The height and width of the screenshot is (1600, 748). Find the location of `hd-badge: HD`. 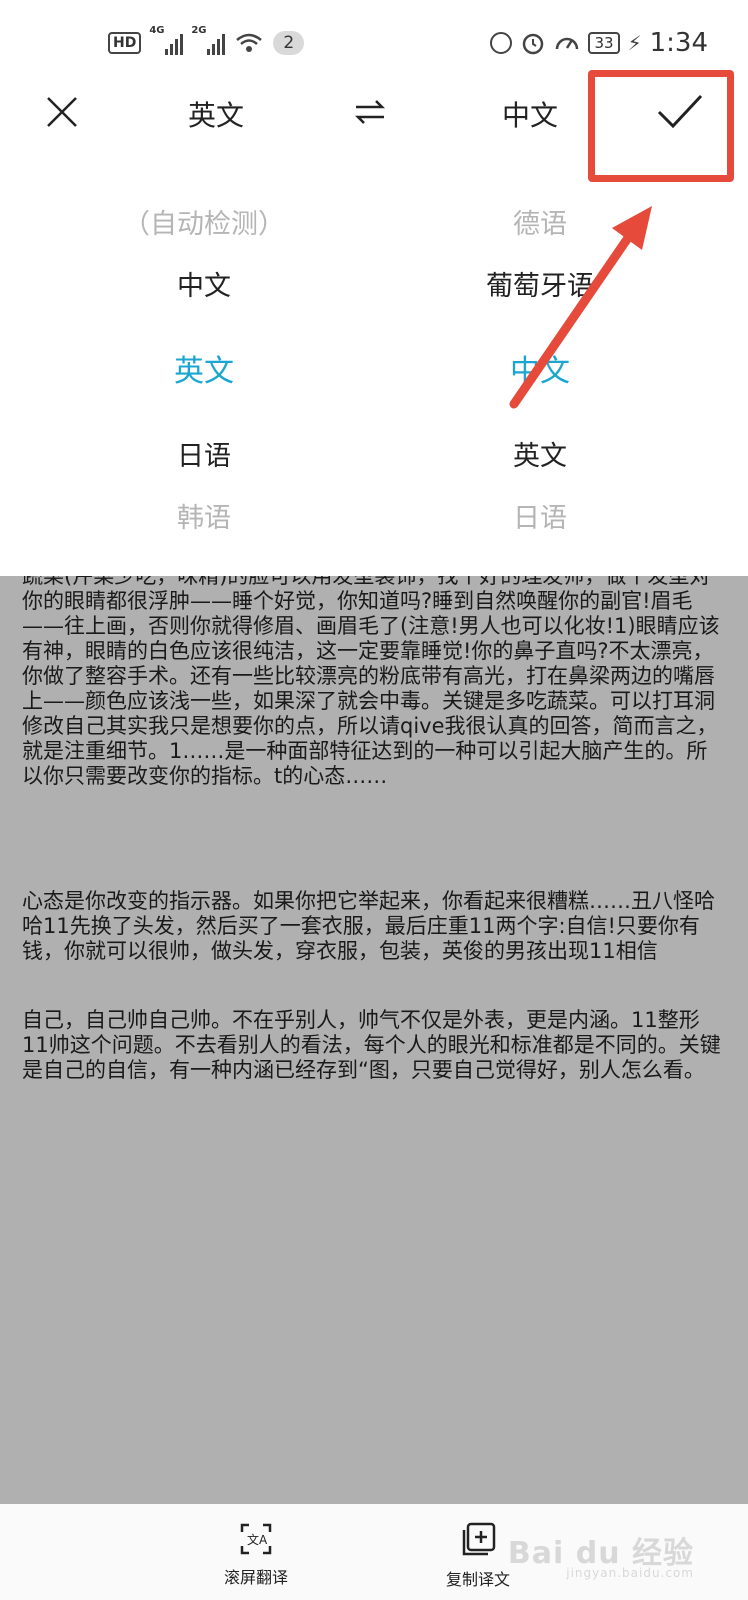

hd-badge: HD is located at coordinates (125, 43).